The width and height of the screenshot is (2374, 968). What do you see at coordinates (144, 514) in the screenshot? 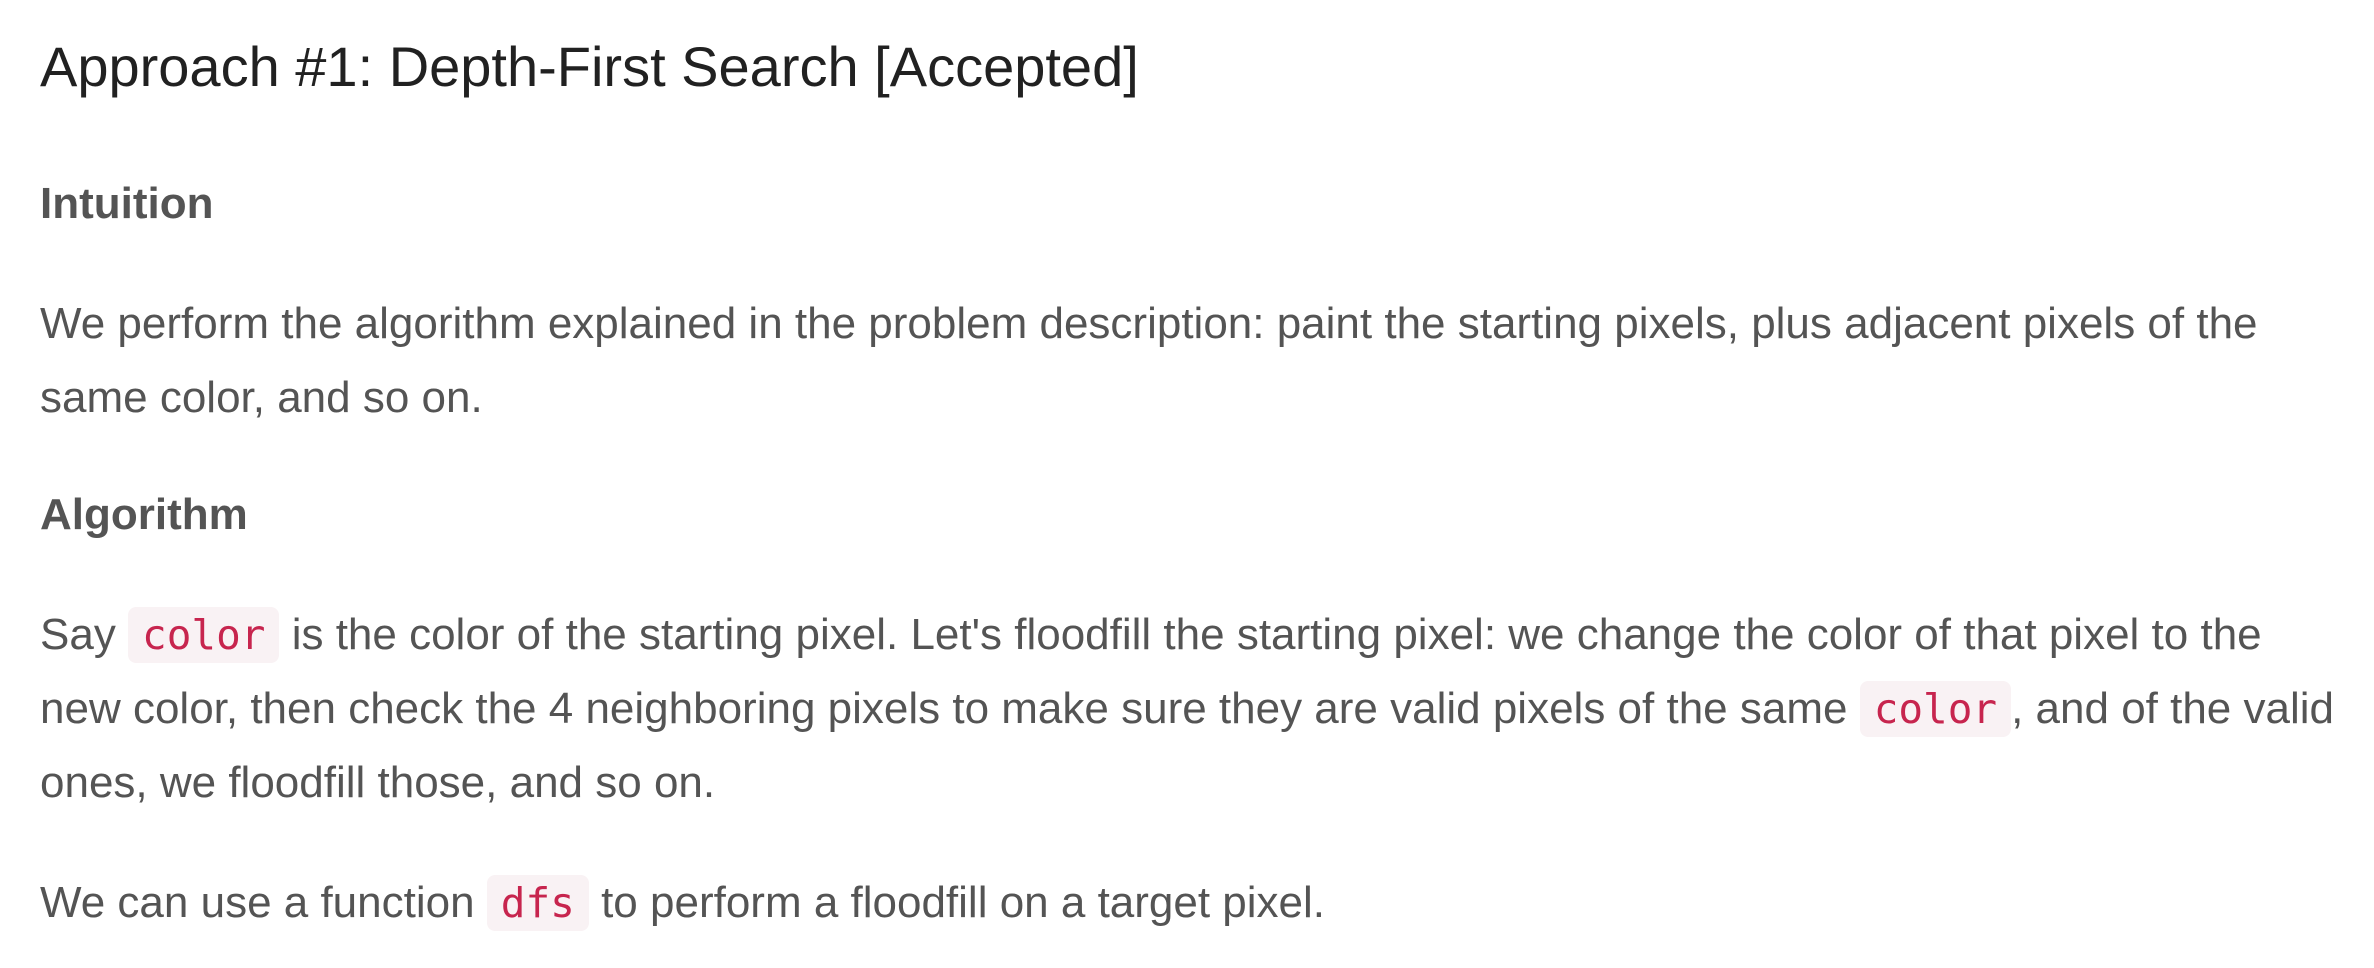
I see `algorithm-heading: Algorithm` at bounding box center [144, 514].